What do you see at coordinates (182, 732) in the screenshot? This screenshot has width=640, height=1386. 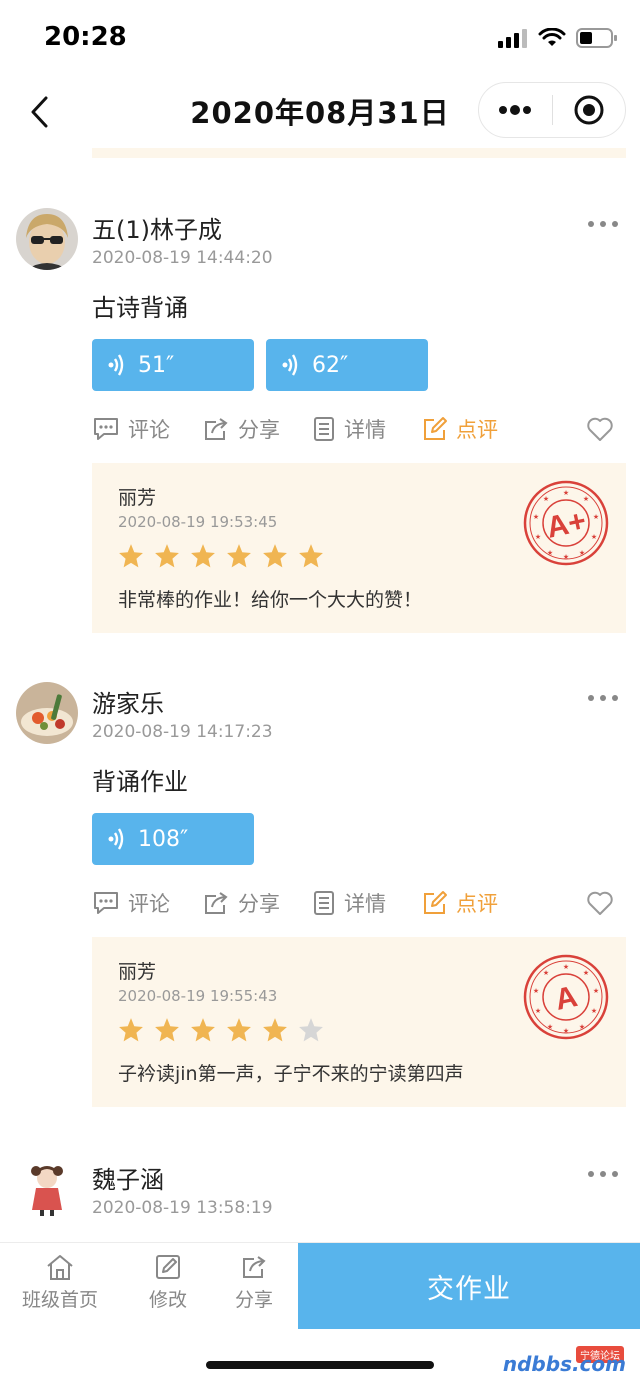 I see `post-time: 2020-08-19 14:17:23` at bounding box center [182, 732].